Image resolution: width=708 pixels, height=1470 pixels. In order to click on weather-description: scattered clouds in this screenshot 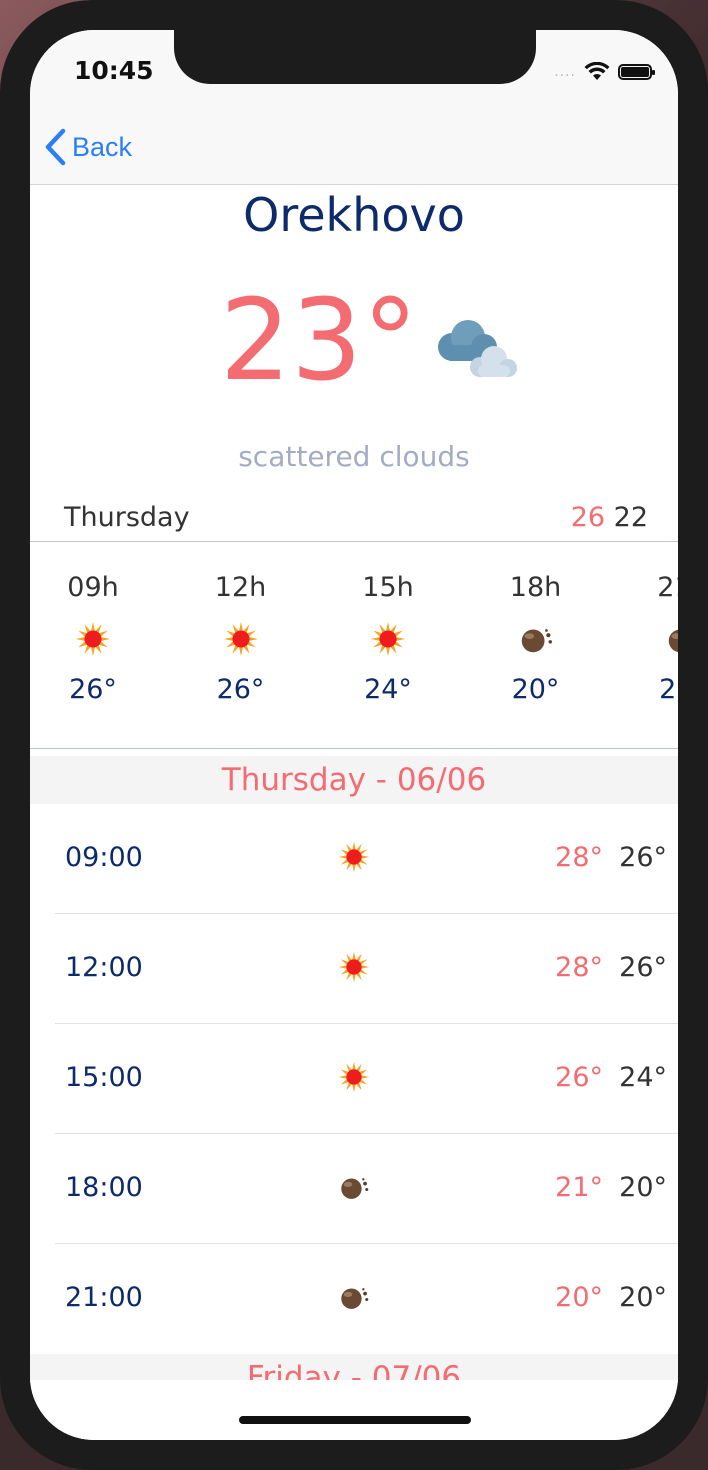, I will do `click(354, 456)`.